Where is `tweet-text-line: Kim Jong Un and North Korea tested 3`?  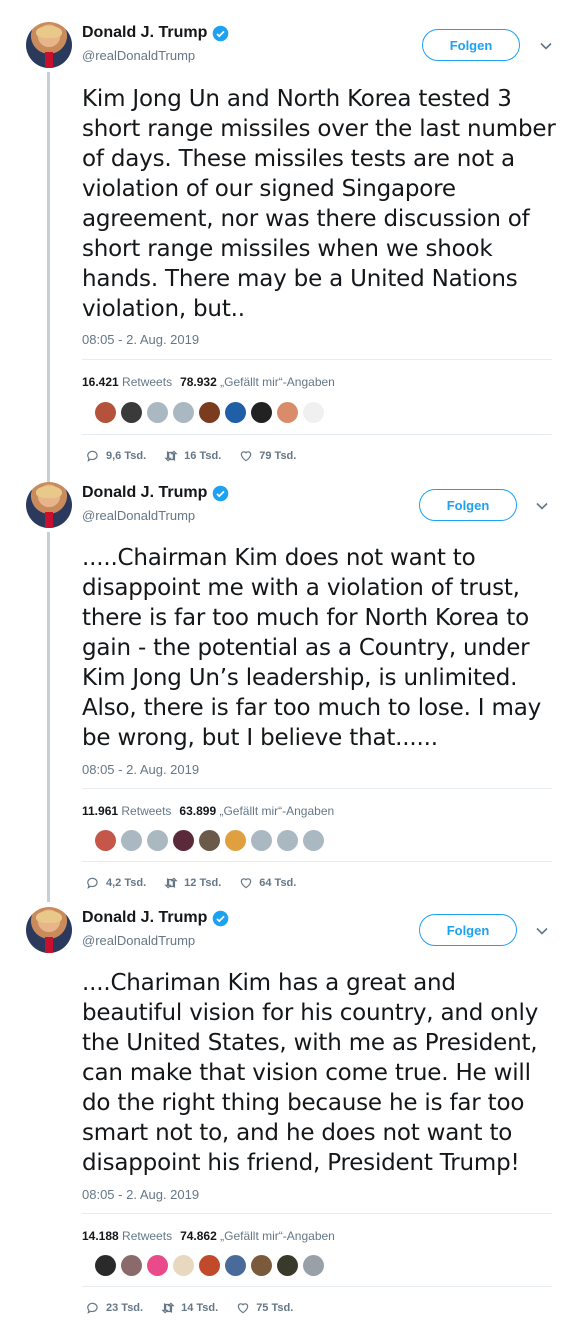 tweet-text-line: Kim Jong Un and North Korea tested 3 is located at coordinates (297, 99).